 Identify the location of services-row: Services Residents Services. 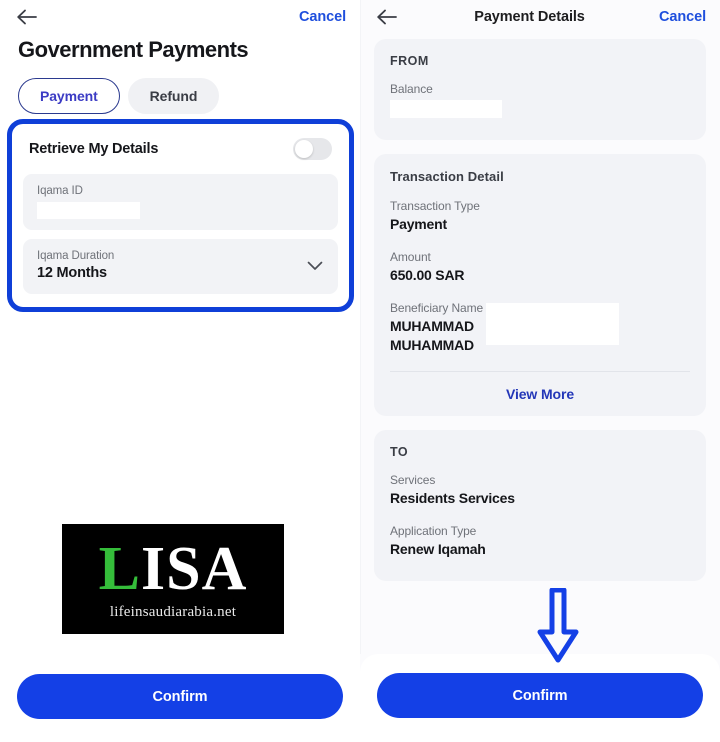
(540, 490).